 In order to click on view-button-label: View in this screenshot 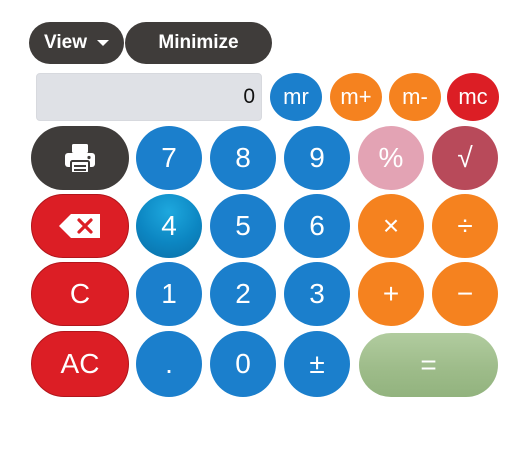, I will do `click(65, 42)`.